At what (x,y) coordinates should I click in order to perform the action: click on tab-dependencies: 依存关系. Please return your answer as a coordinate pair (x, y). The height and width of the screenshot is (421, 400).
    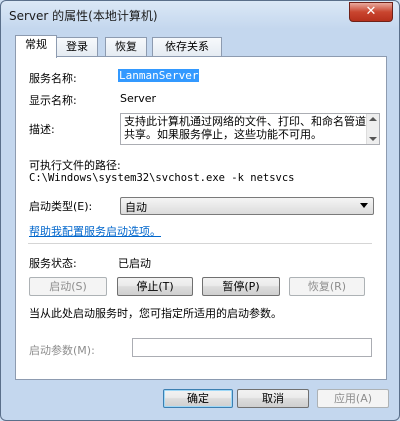
    Looking at the image, I should click on (187, 46).